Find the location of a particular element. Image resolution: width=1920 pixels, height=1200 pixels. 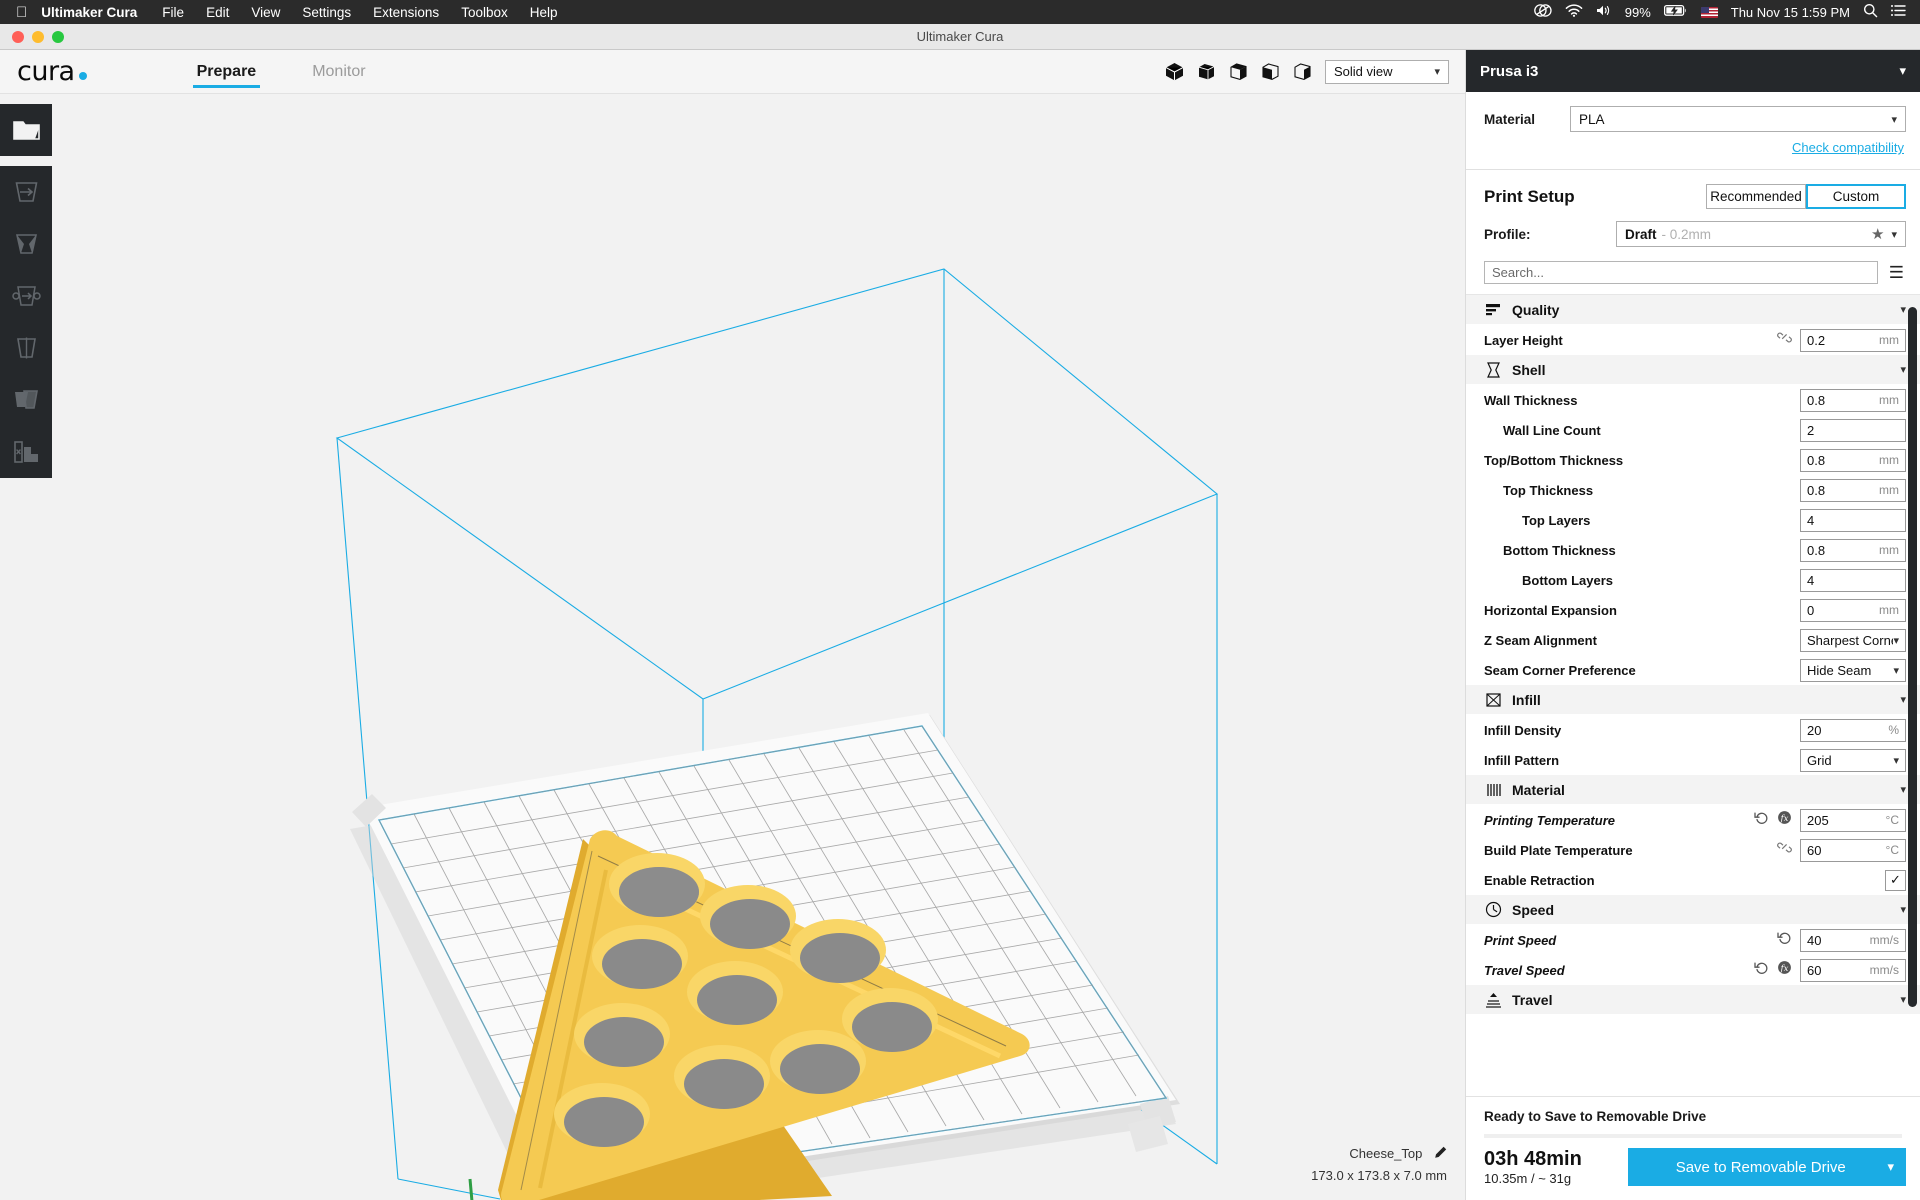

print-status-text: Ready to Save to Removable Drive is located at coordinates (1595, 1116).